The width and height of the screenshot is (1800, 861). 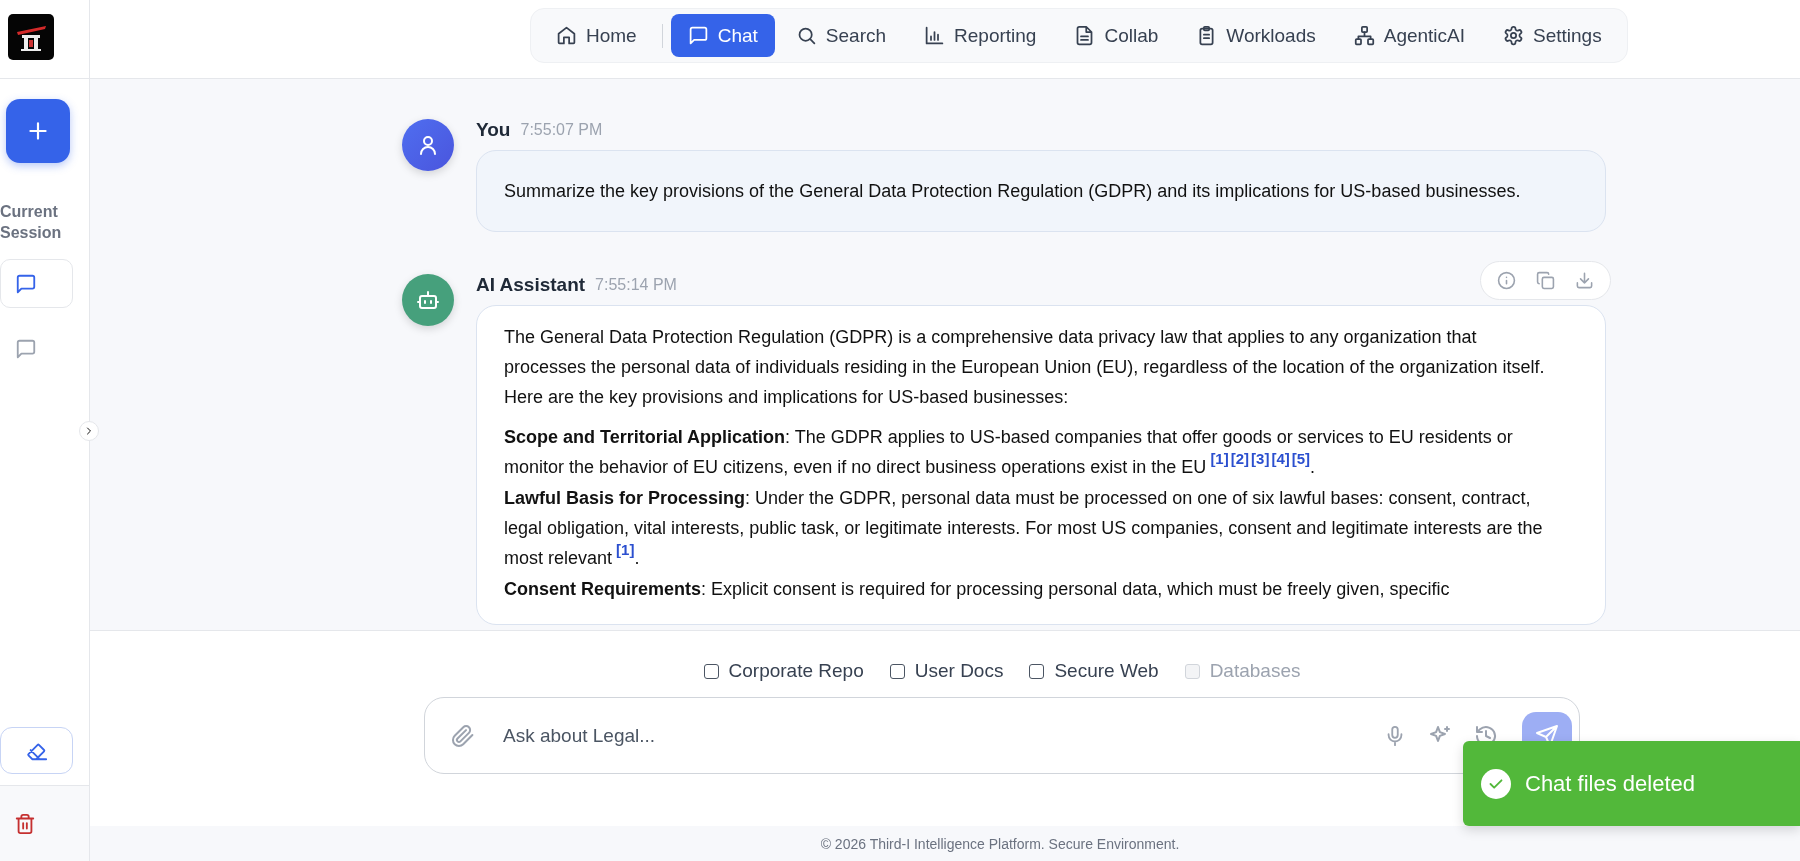 What do you see at coordinates (38, 131) in the screenshot?
I see `new-chat-button` at bounding box center [38, 131].